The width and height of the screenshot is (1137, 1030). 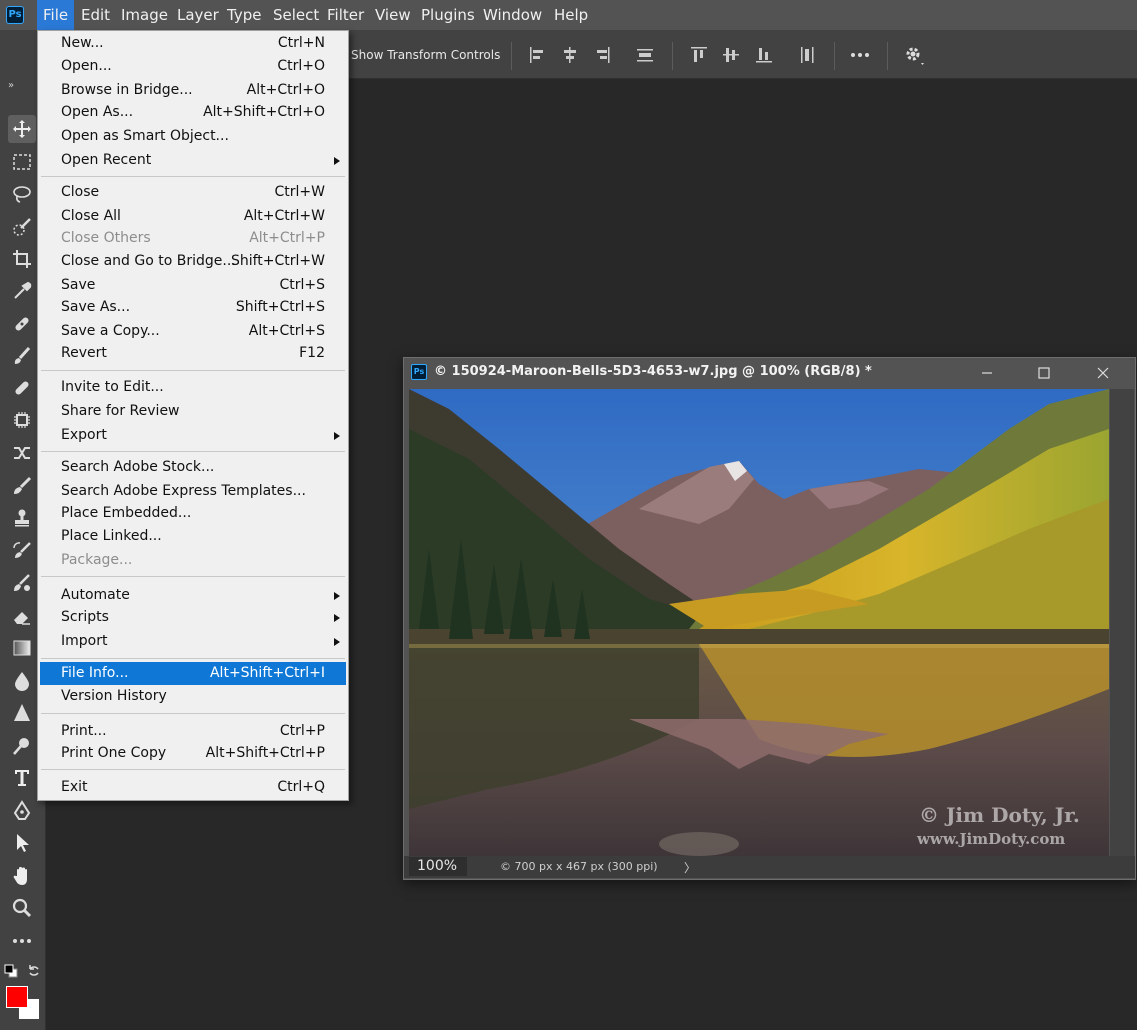 What do you see at coordinates (438, 866) in the screenshot?
I see `zoom-level-field: 100%` at bounding box center [438, 866].